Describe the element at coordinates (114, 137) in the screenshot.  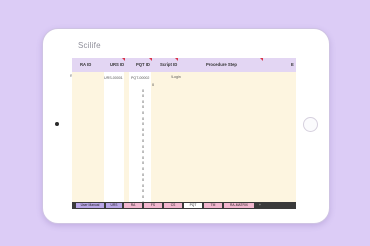
I see `urs-column` at that location.